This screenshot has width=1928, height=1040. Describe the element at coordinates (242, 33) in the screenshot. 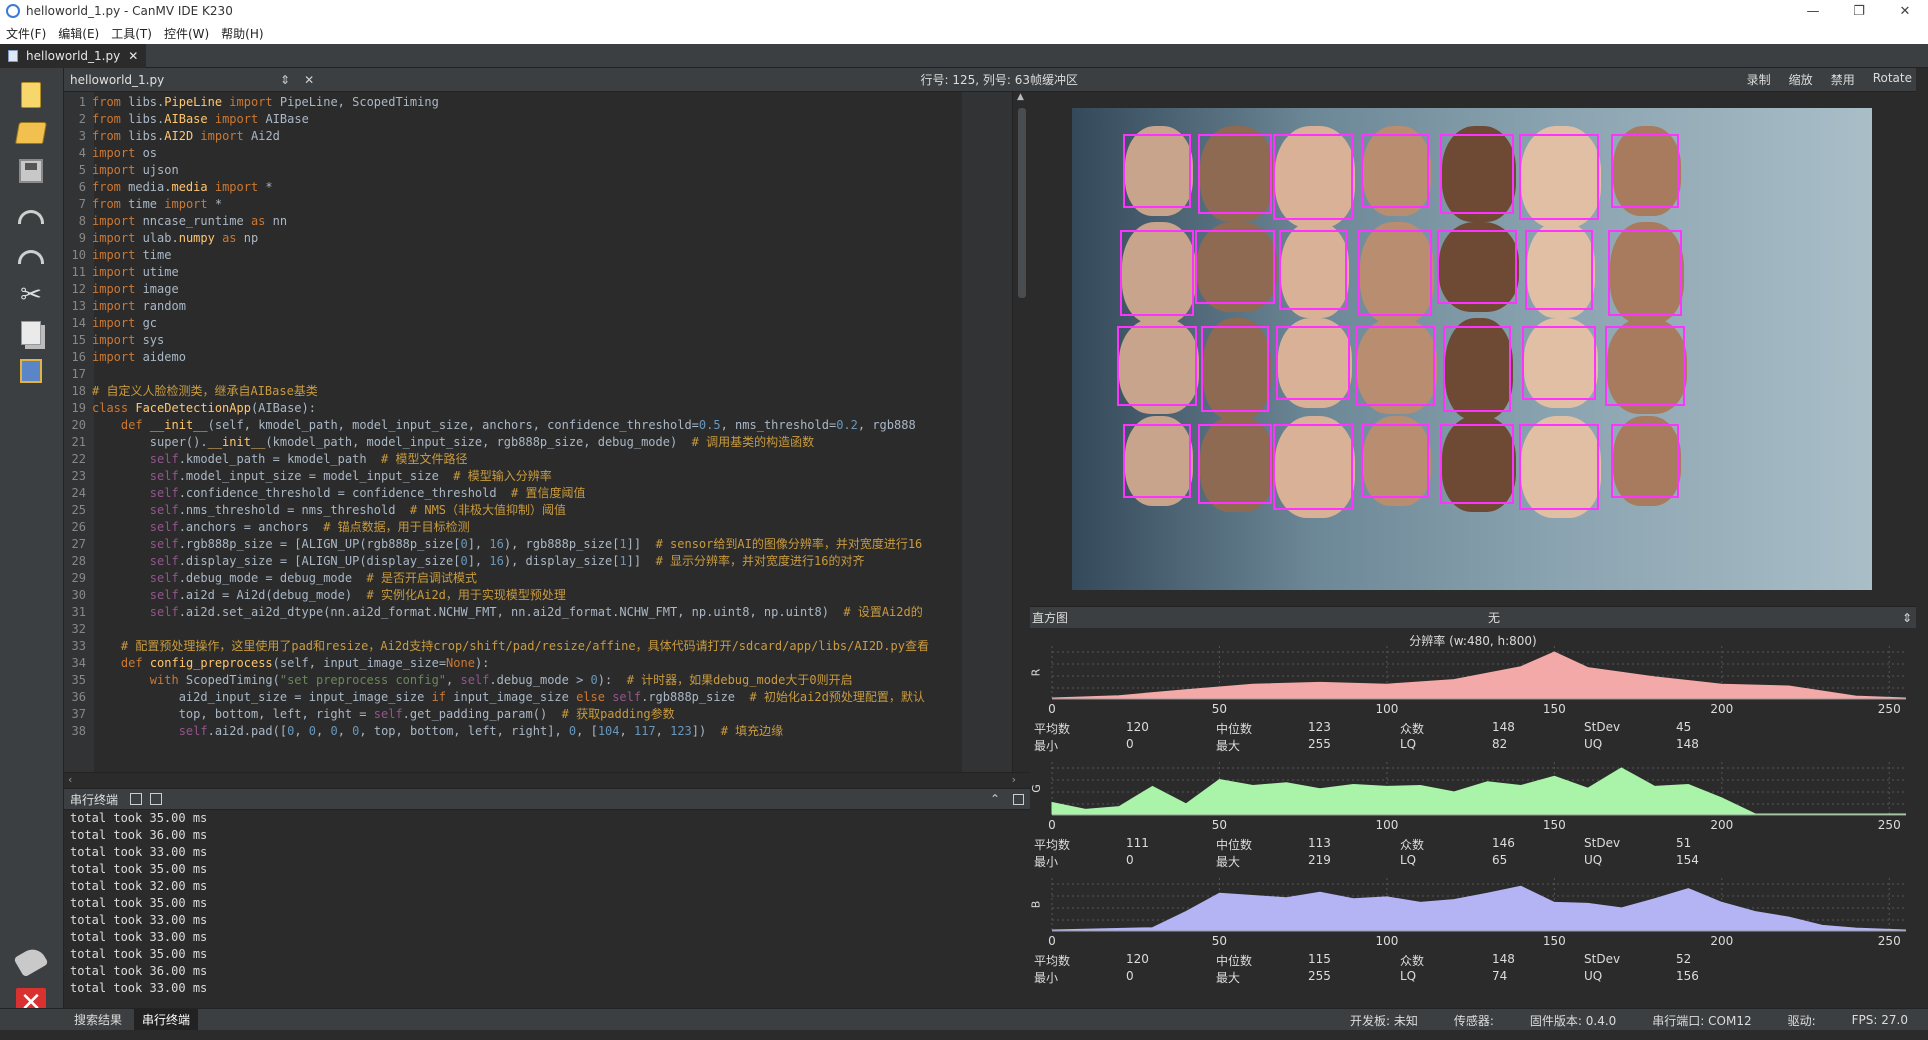

I see `menu-help: 帮助(H)` at that location.